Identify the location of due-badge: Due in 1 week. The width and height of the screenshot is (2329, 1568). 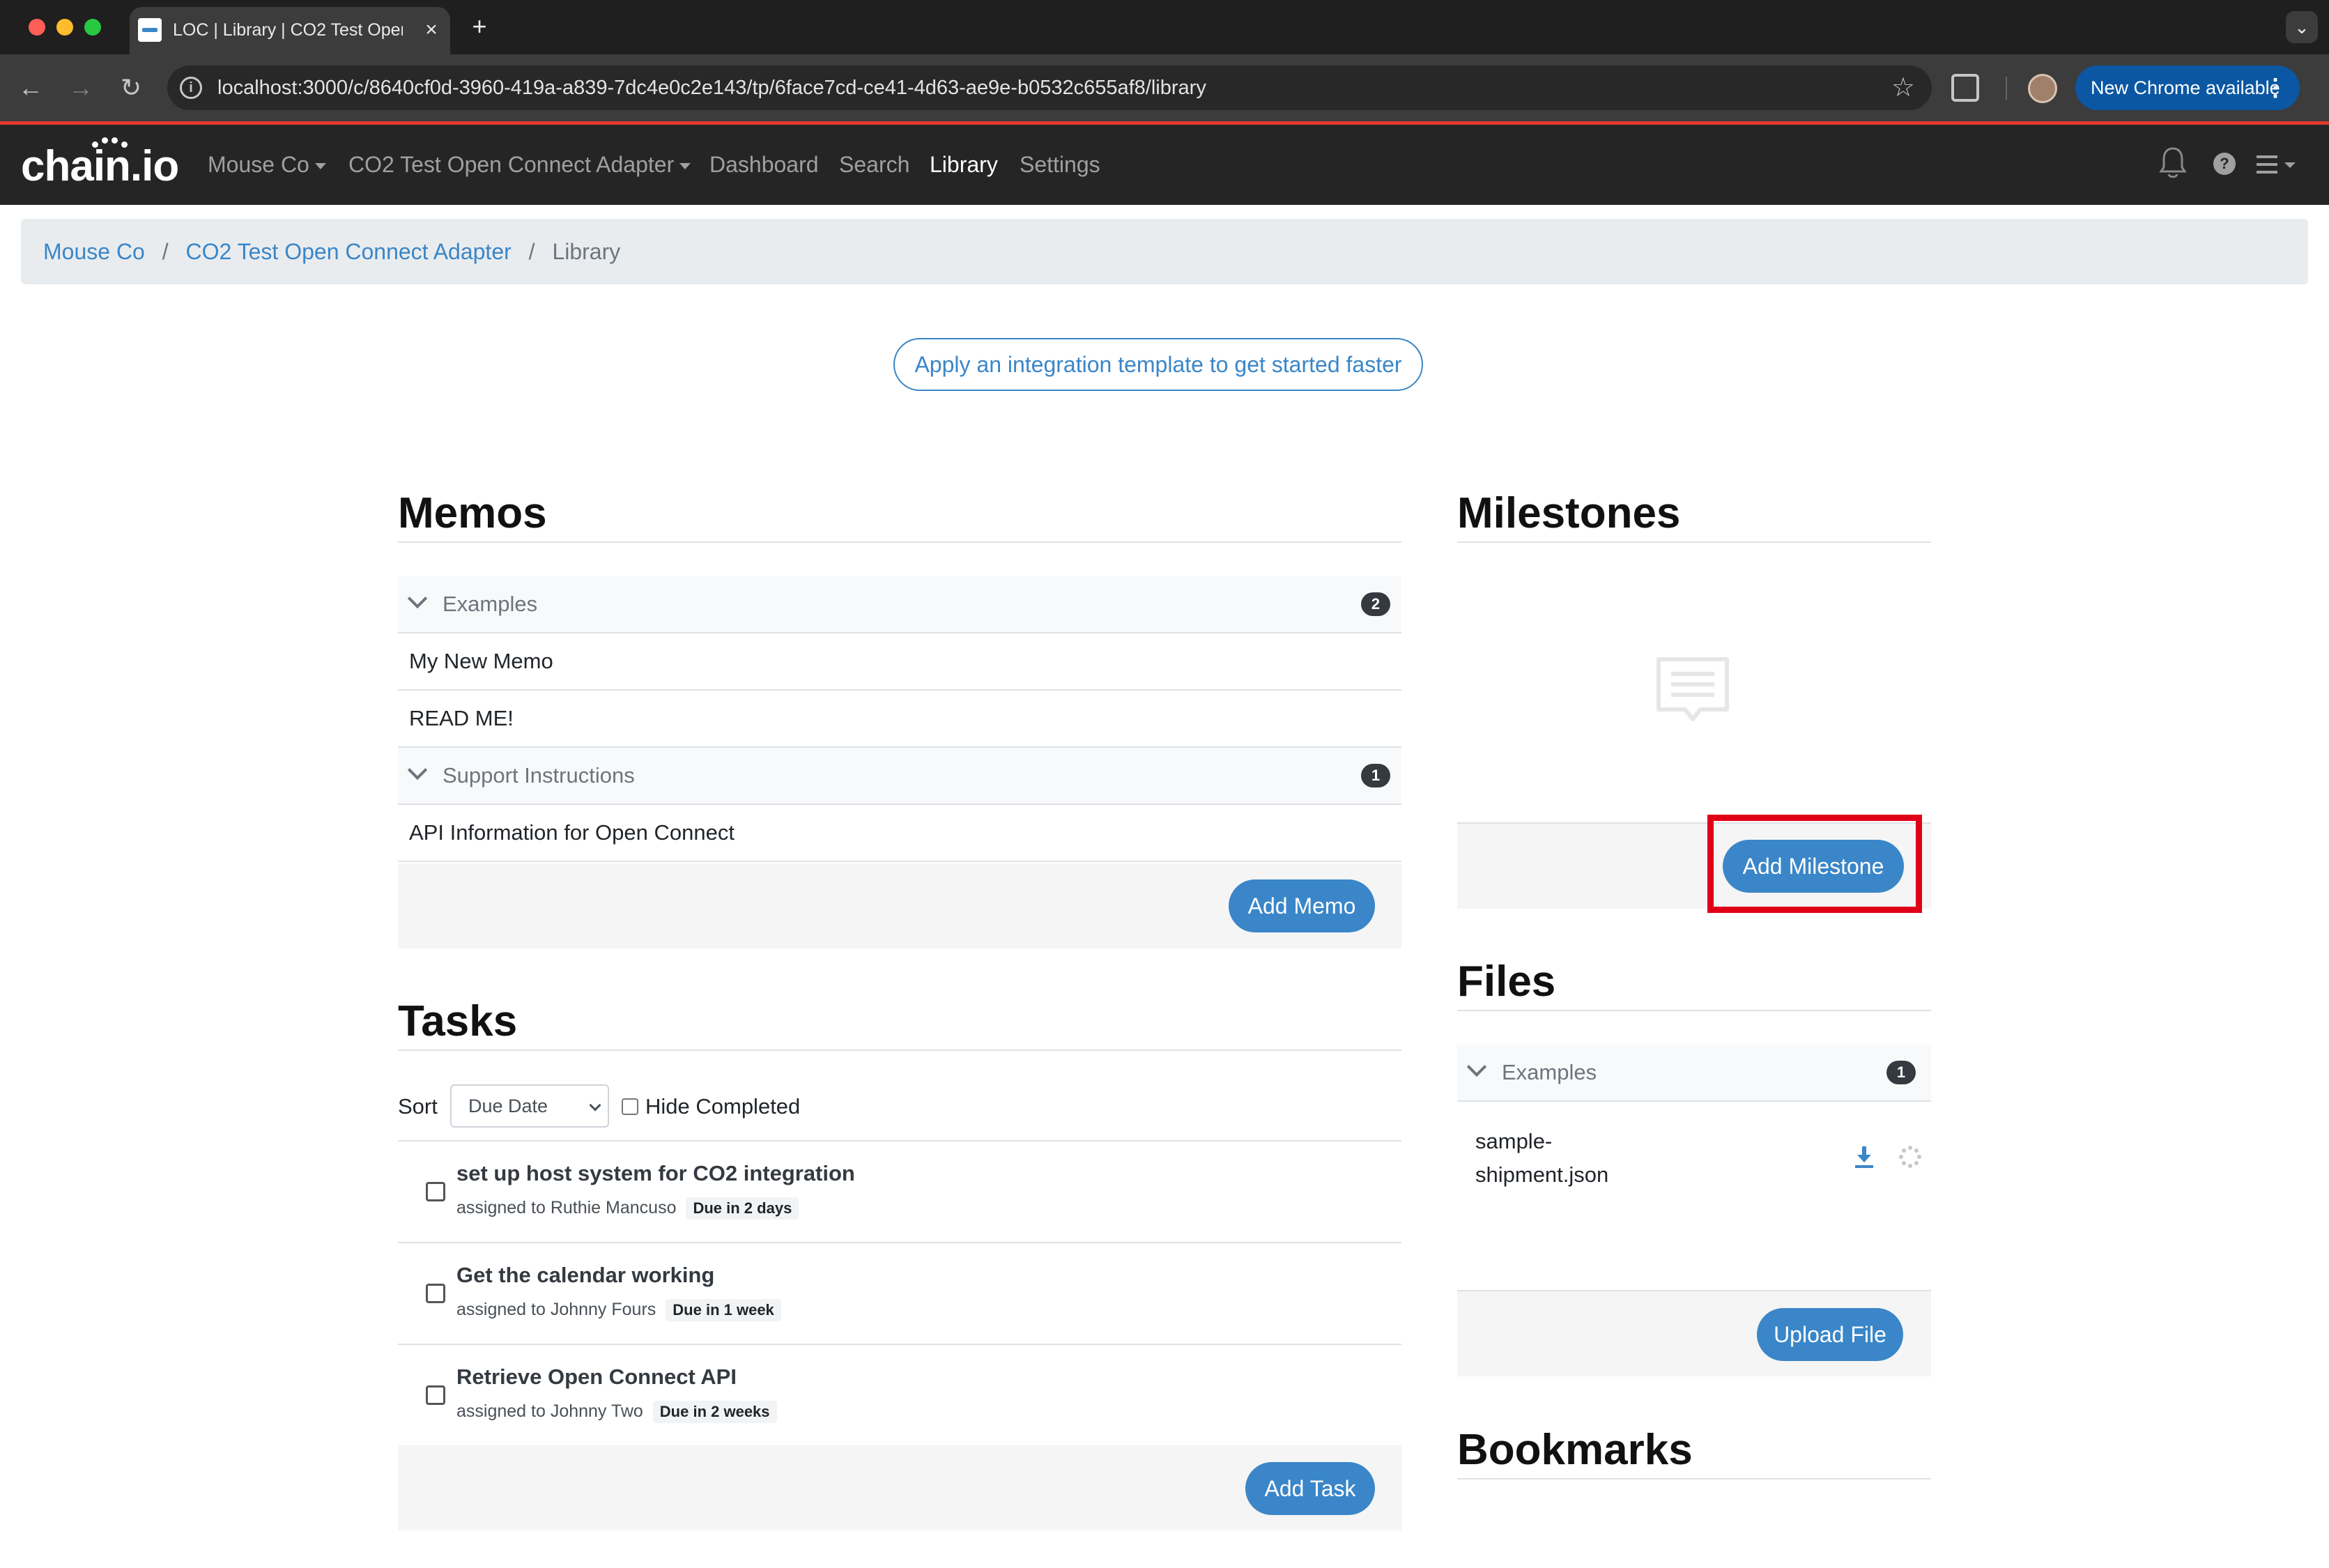
(723, 1310).